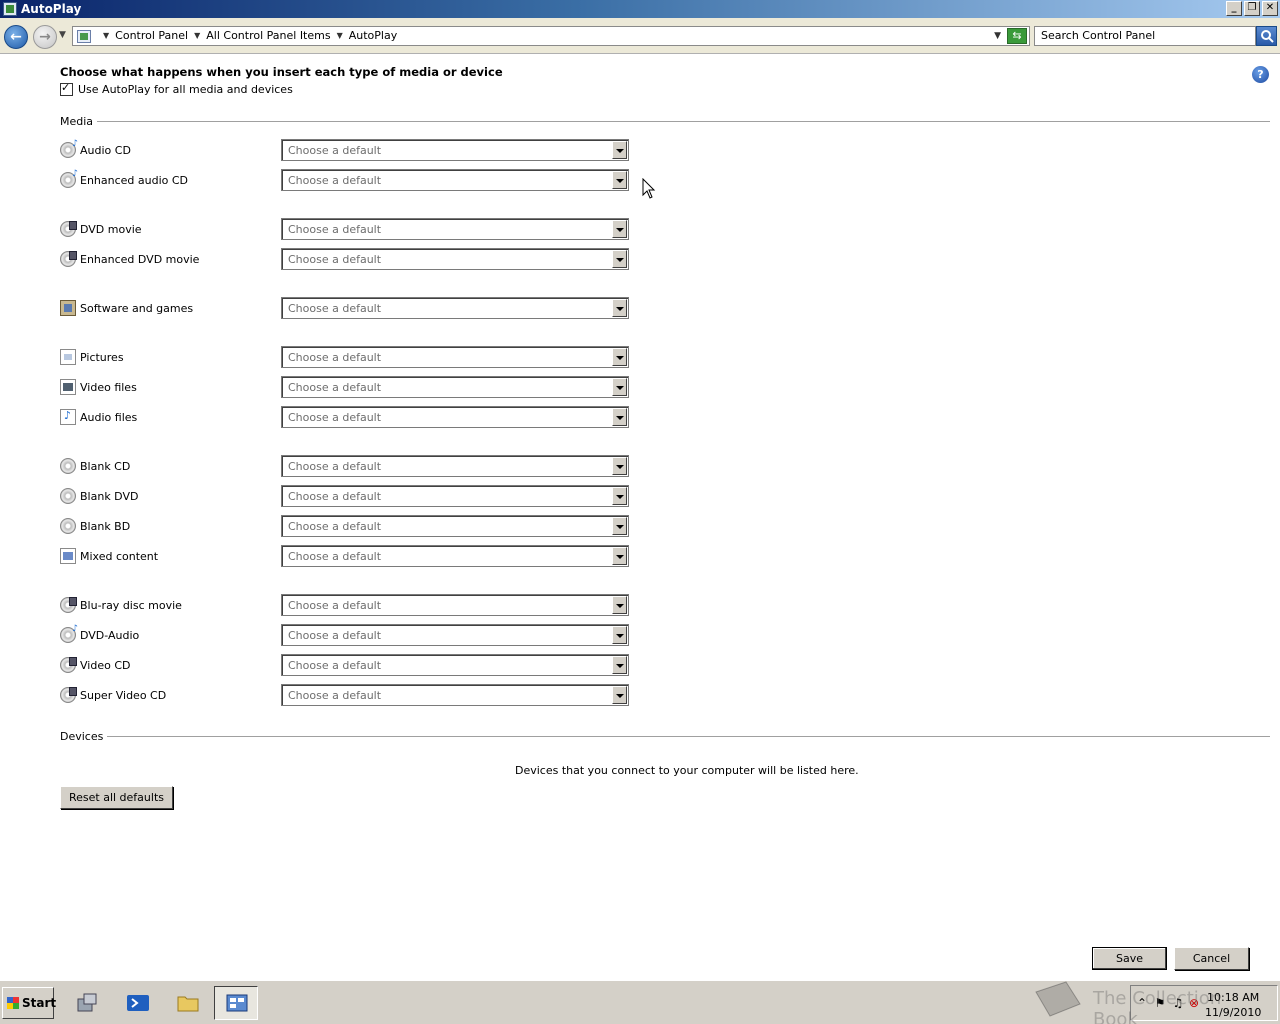 The width and height of the screenshot is (1280, 1024). Describe the element at coordinates (119, 556) in the screenshot. I see `media-label-mixed-content: Mixed content` at that location.